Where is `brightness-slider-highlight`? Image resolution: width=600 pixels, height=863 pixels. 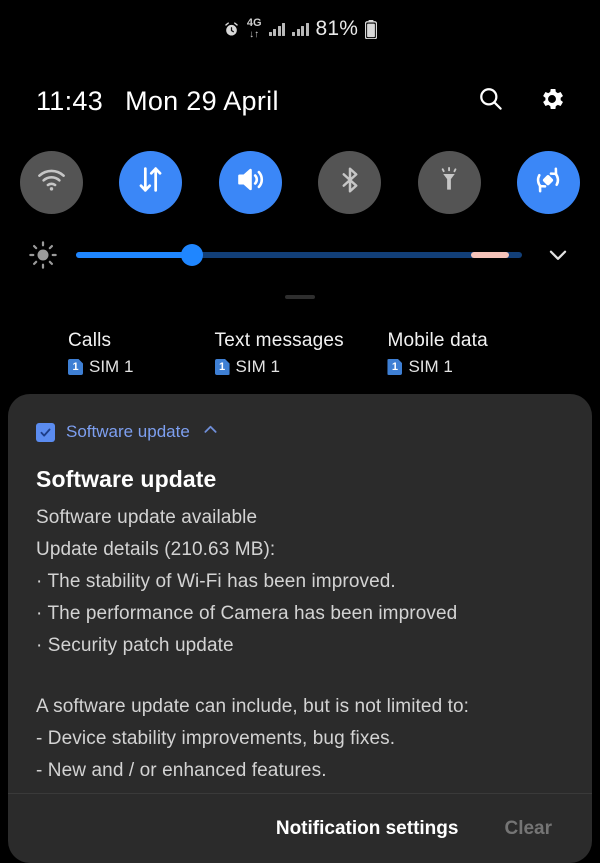 brightness-slider-highlight is located at coordinates (489, 255).